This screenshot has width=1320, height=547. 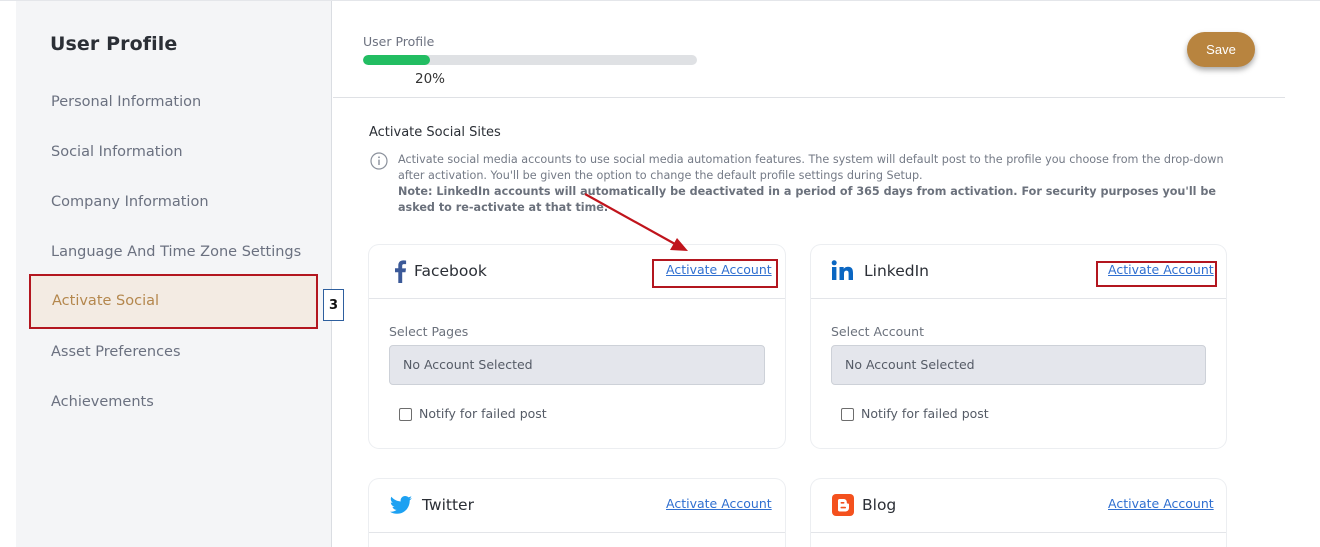 What do you see at coordinates (401, 271) in the screenshot?
I see `facebook-icon` at bounding box center [401, 271].